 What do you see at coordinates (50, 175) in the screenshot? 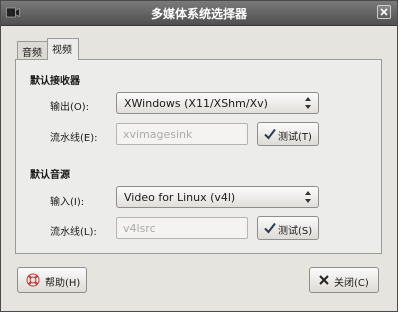
I see `default-source-heading: 默认音源` at bounding box center [50, 175].